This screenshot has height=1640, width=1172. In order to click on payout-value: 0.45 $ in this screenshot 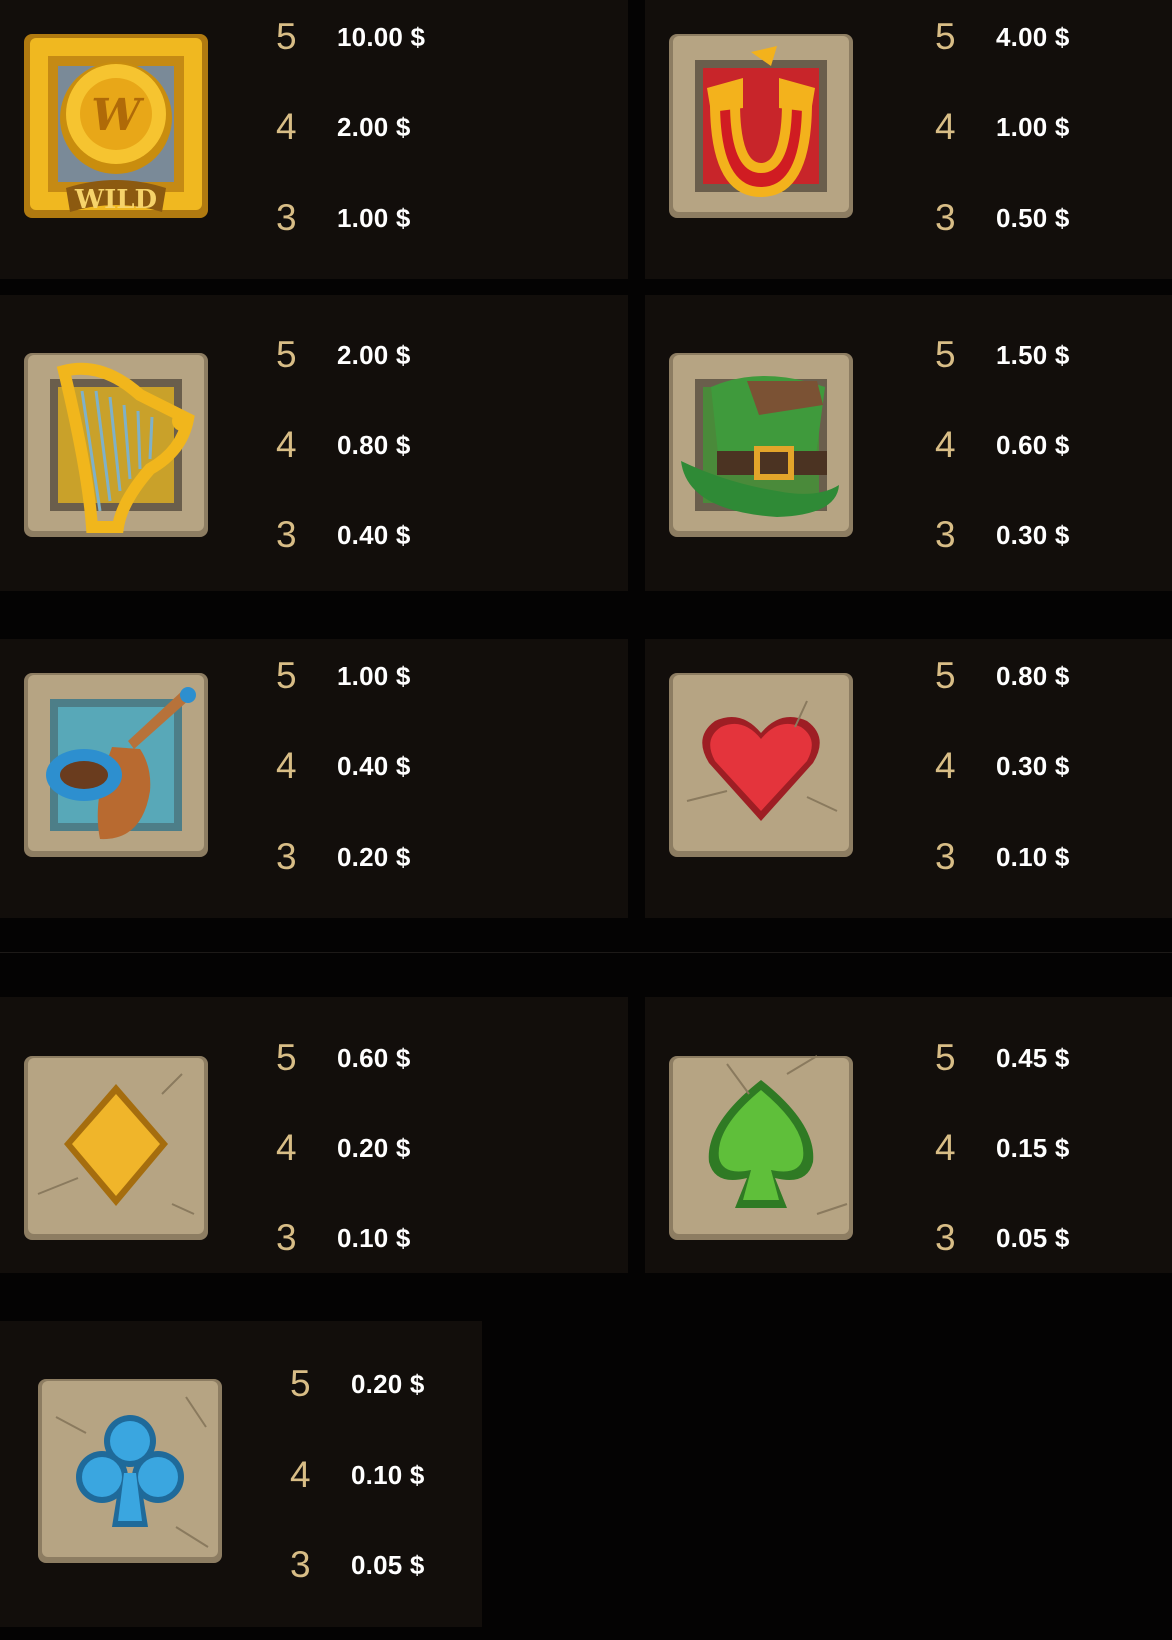, I will do `click(1033, 1058)`.